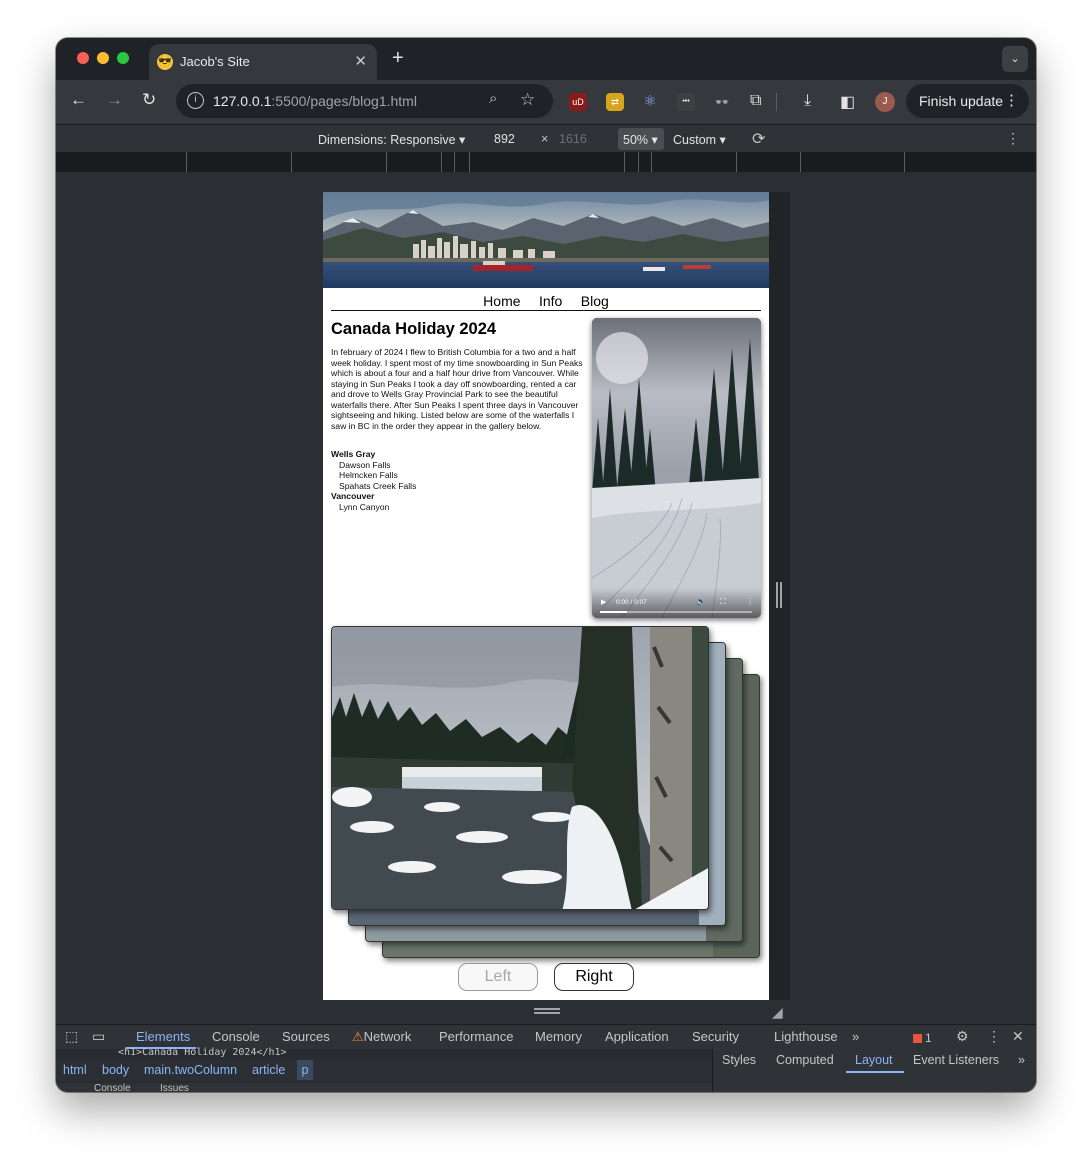 The image size is (1092, 1167). I want to click on rotate-icon: ⟳, so click(758, 139).